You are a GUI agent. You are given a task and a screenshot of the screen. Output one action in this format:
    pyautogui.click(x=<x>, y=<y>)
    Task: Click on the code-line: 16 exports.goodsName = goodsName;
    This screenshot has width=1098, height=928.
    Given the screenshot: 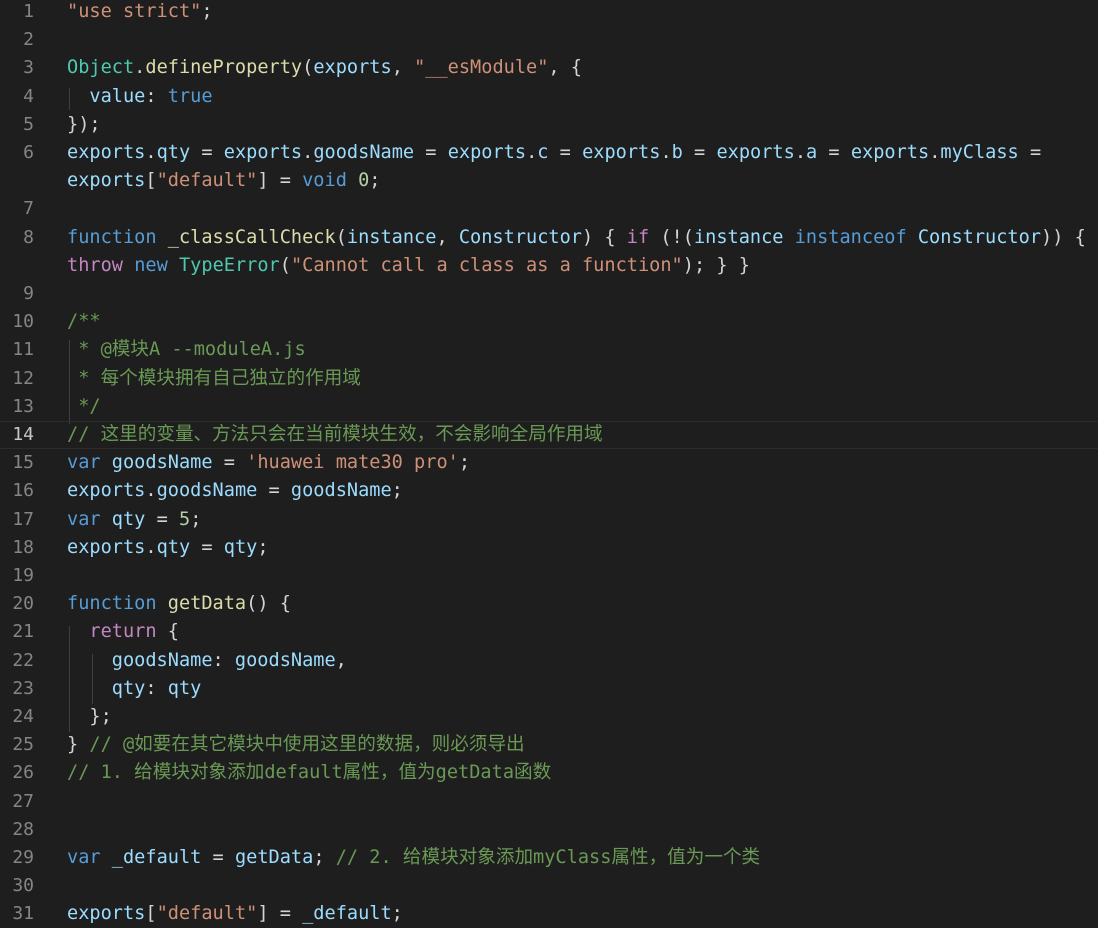 What is the action you would take?
    pyautogui.click(x=549, y=491)
    